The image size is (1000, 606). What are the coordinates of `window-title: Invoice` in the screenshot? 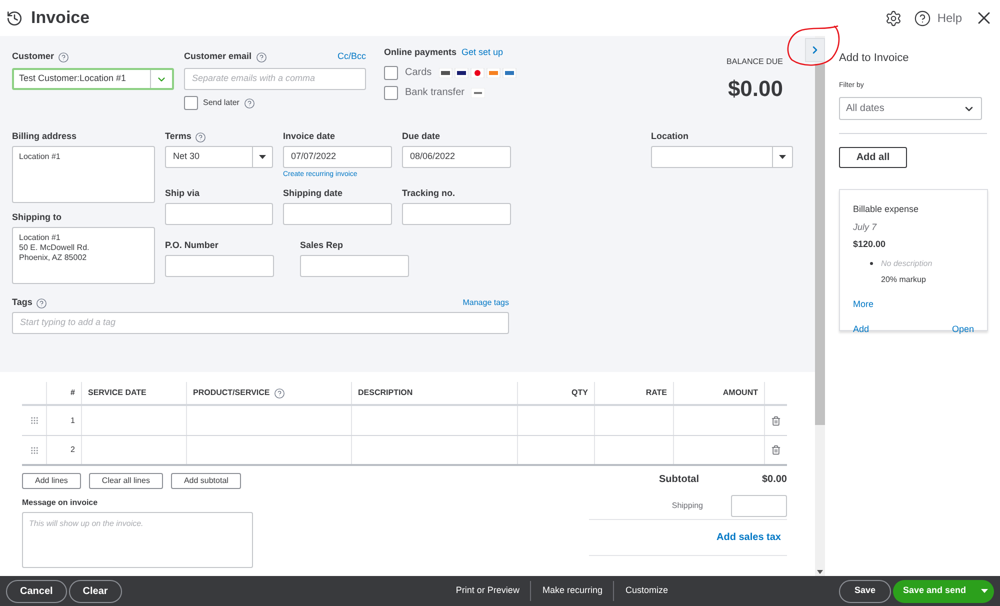 It's located at (60, 18).